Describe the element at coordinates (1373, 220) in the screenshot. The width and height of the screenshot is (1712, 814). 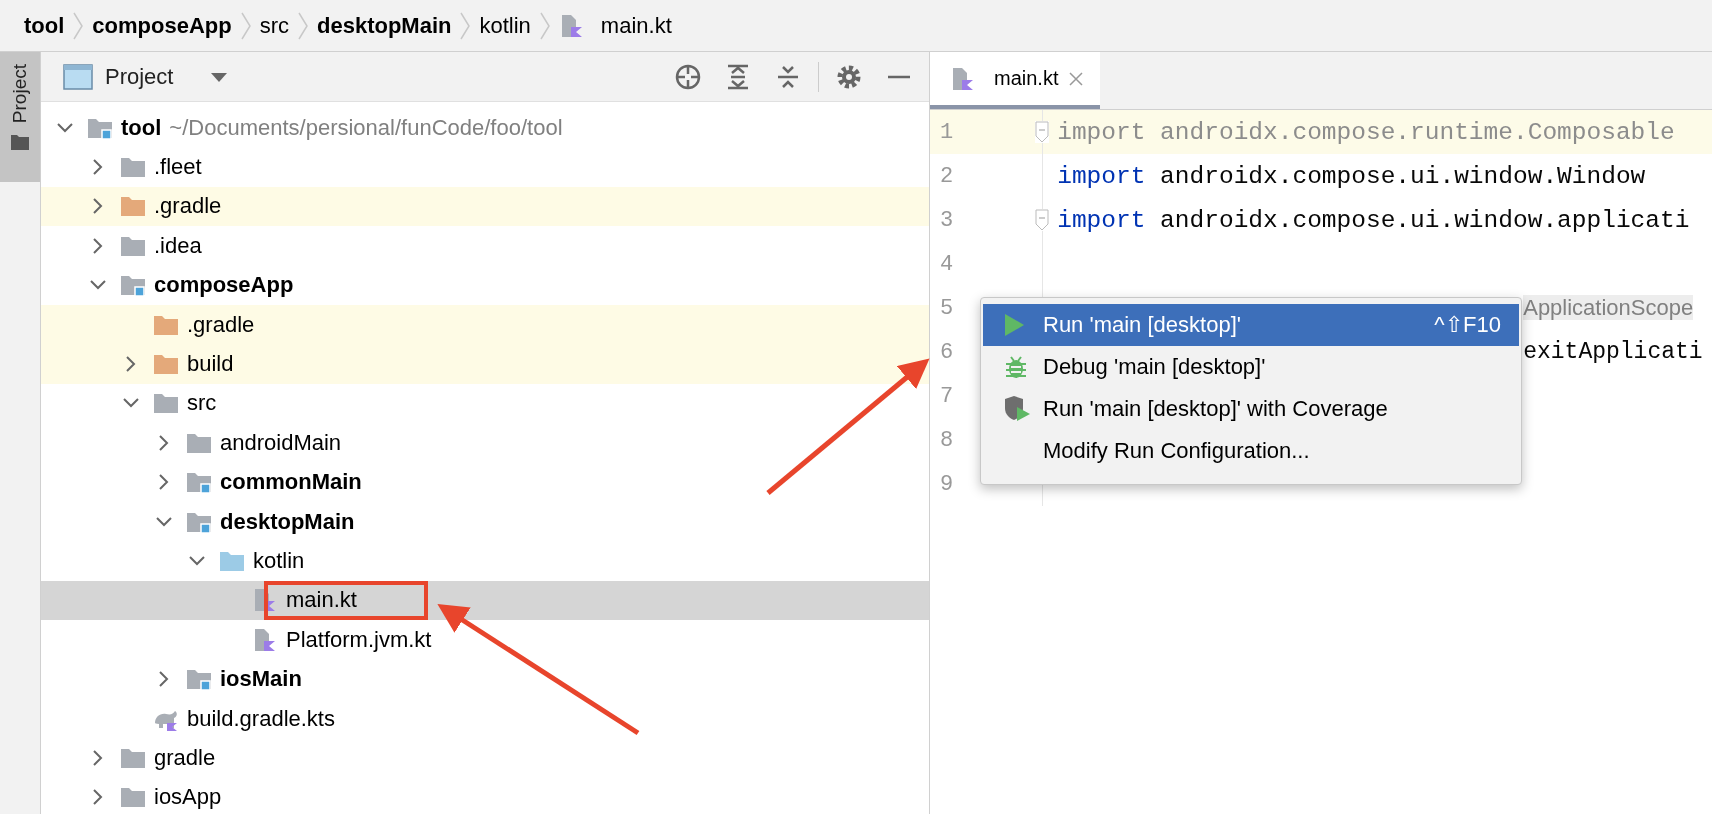
I see `code-line: import androidx.compose.ui.window.applicati` at that location.